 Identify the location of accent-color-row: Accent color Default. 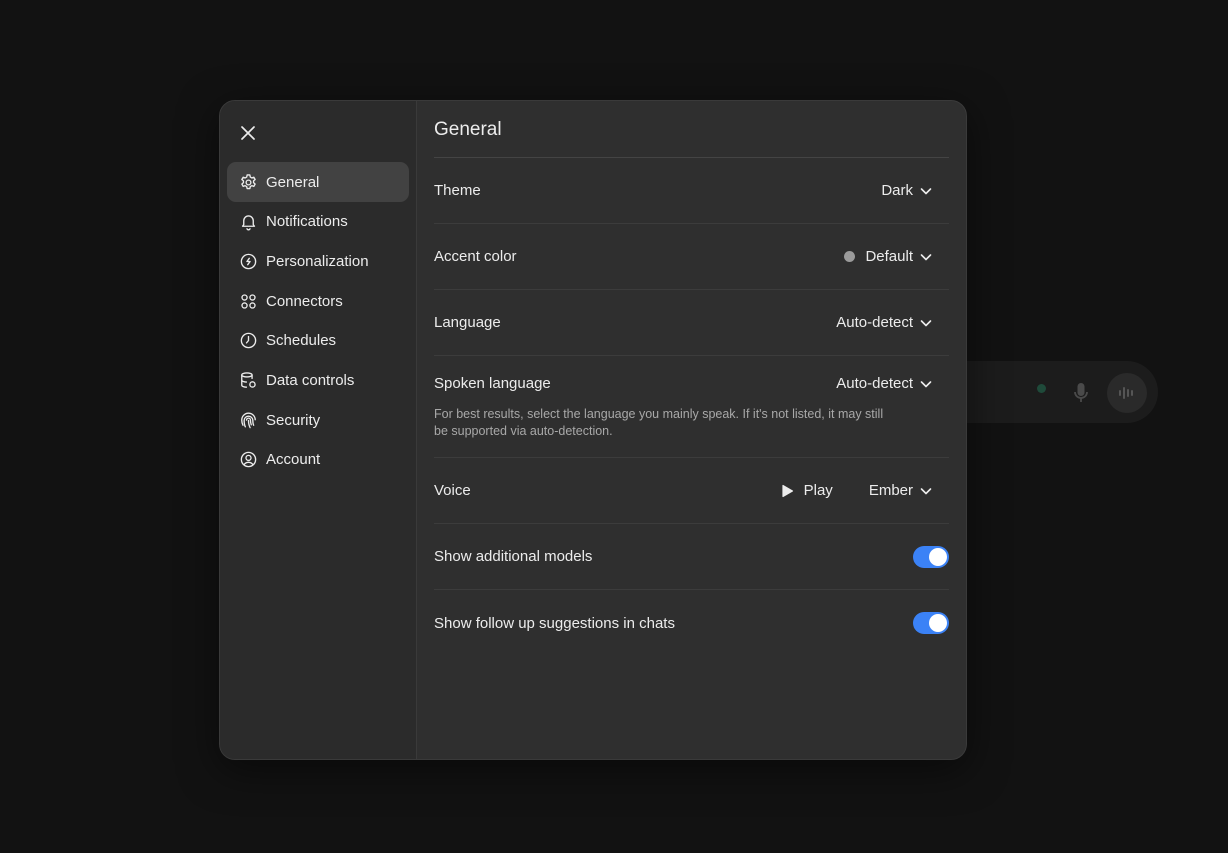
(691, 257).